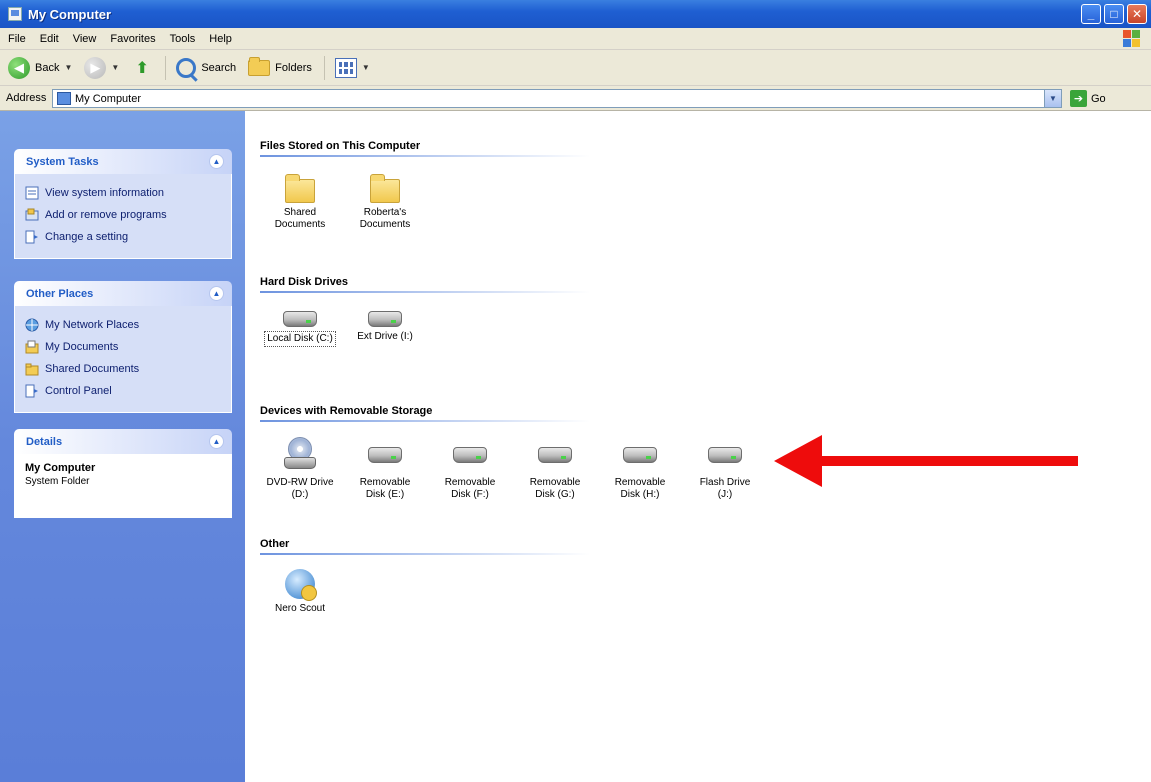 Image resolution: width=1151 pixels, height=782 pixels. I want to click on address-value: My Computer, so click(108, 98).